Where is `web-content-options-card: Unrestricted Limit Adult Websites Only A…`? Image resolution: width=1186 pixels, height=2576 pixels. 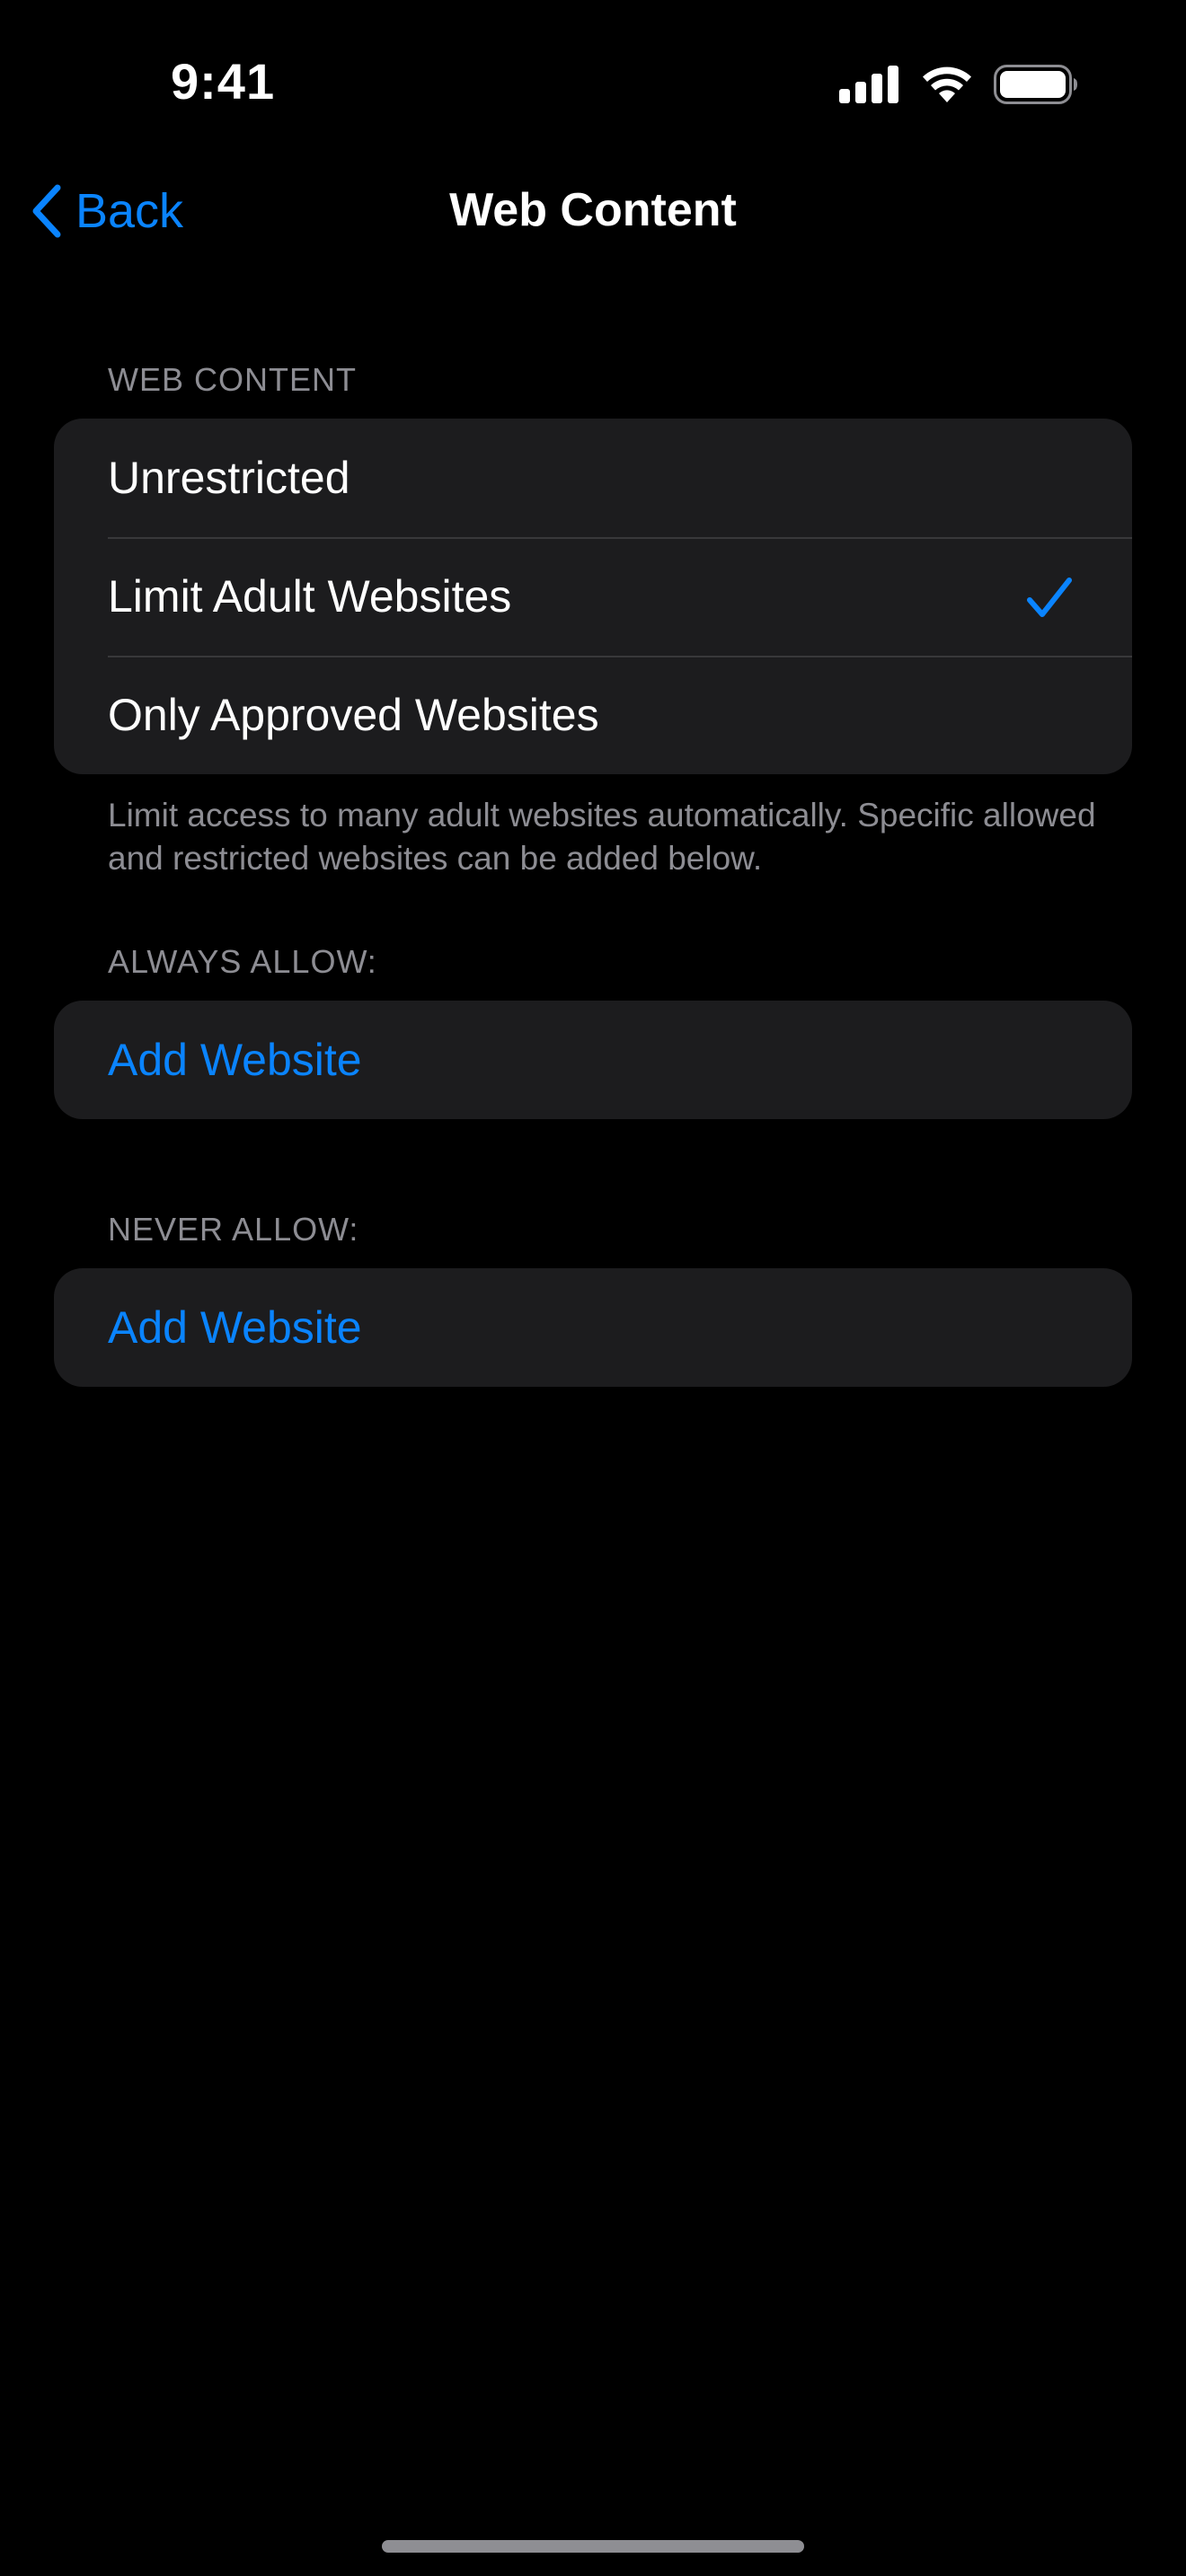 web-content-options-card: Unrestricted Limit Adult Websites Only A… is located at coordinates (593, 596).